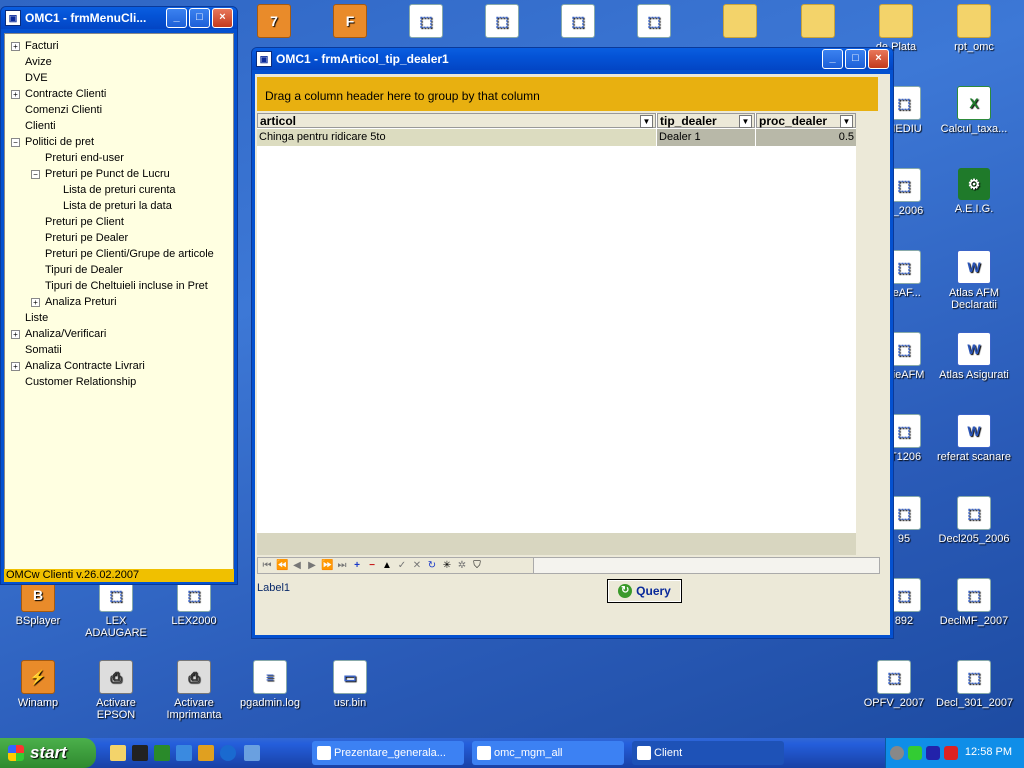 Image resolution: width=1024 pixels, height=768 pixels. What do you see at coordinates (342, 565) in the screenshot?
I see `last-page-icon: ⏭` at bounding box center [342, 565].